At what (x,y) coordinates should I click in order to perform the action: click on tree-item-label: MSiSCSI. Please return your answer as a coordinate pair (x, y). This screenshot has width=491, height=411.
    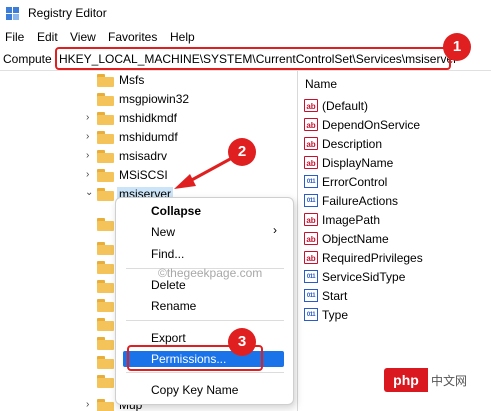
    Looking at the image, I should click on (143, 175).